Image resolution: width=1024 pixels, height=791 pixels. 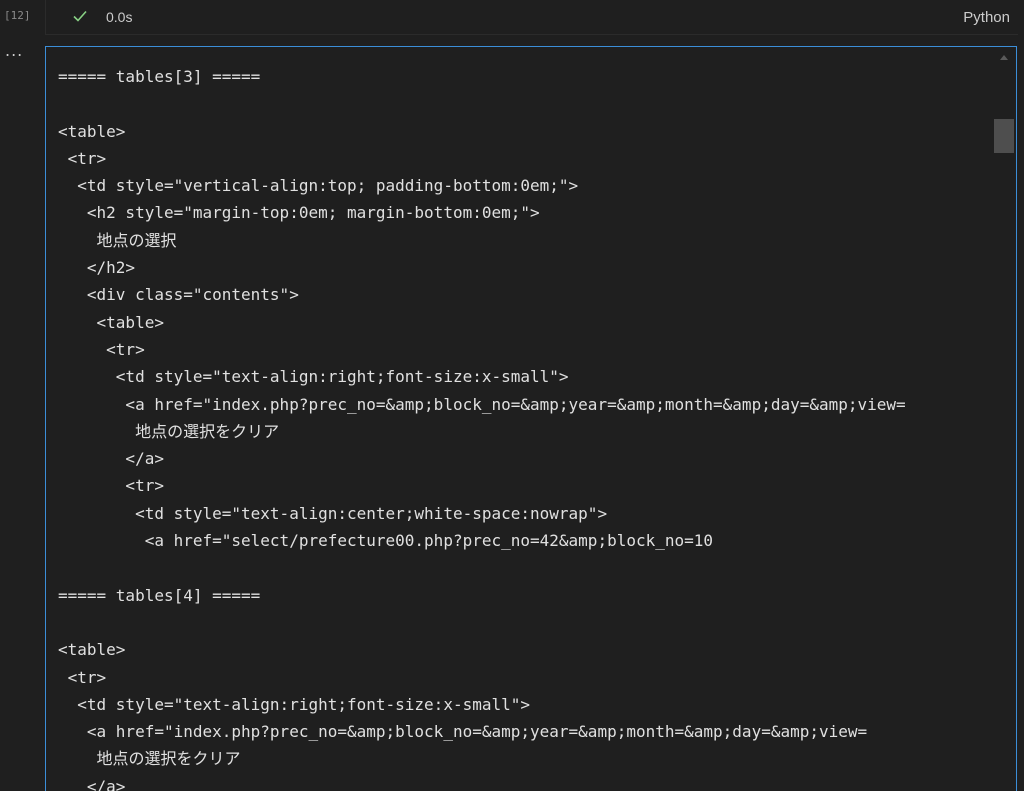 What do you see at coordinates (1004, 136) in the screenshot?
I see `scrollbar-thumb` at bounding box center [1004, 136].